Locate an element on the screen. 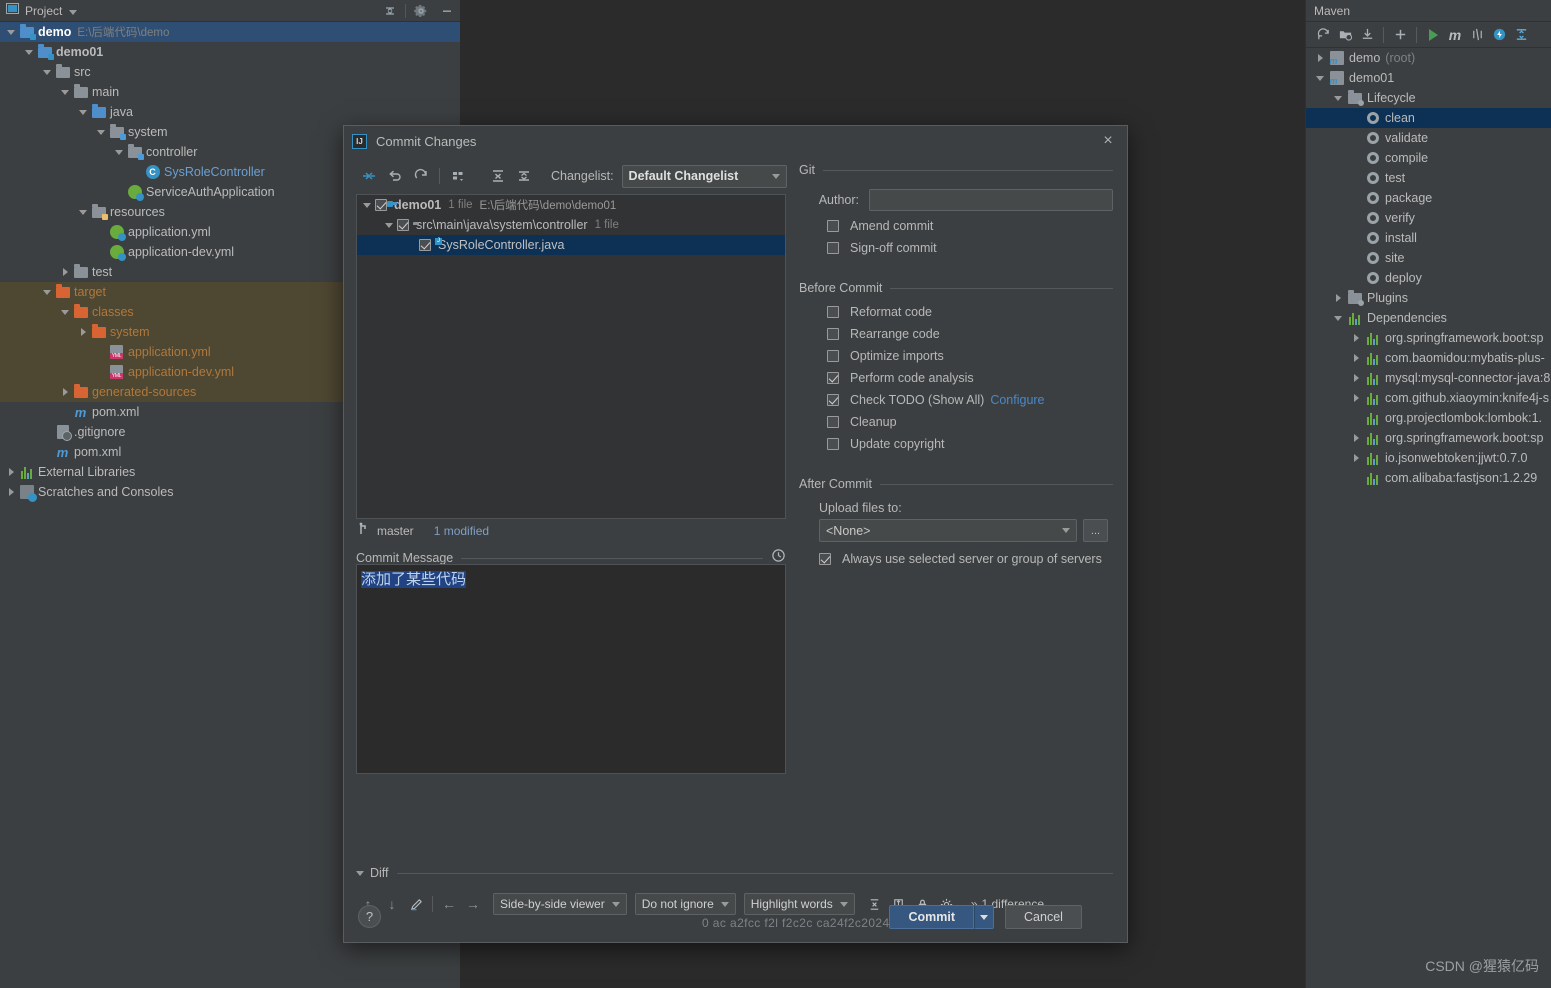 Image resolution: width=1551 pixels, height=988 pixels. author-field is located at coordinates (991, 200).